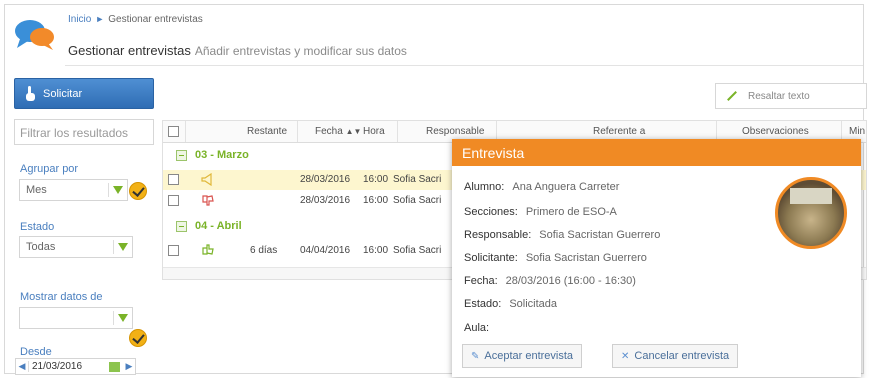  Describe the element at coordinates (491, 258) in the screenshot. I see `field-label: Solicitante:` at that location.